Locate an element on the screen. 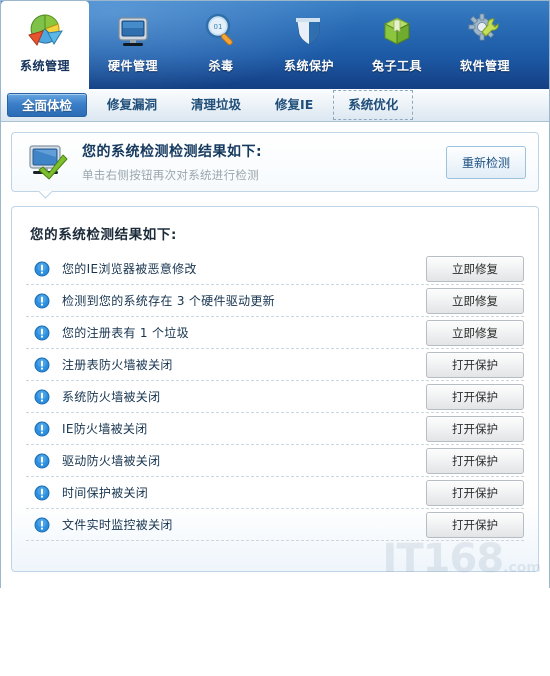  summary-panel: 您的系统检测检测结果如下: 单击右侧按钮再次对系统进行检测 重新检测 is located at coordinates (275, 162).